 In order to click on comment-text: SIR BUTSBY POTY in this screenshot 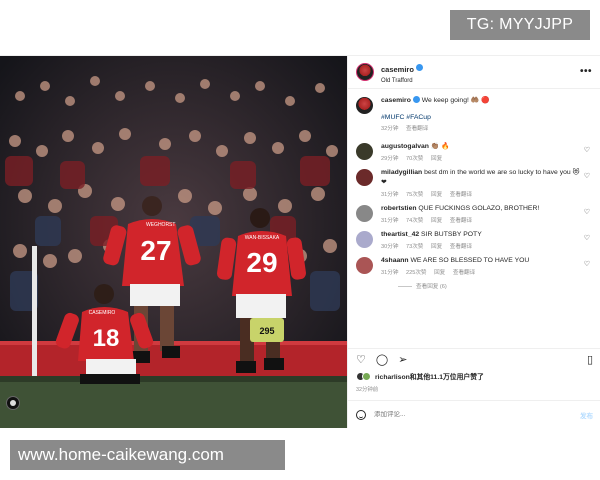, I will do `click(451, 234)`.